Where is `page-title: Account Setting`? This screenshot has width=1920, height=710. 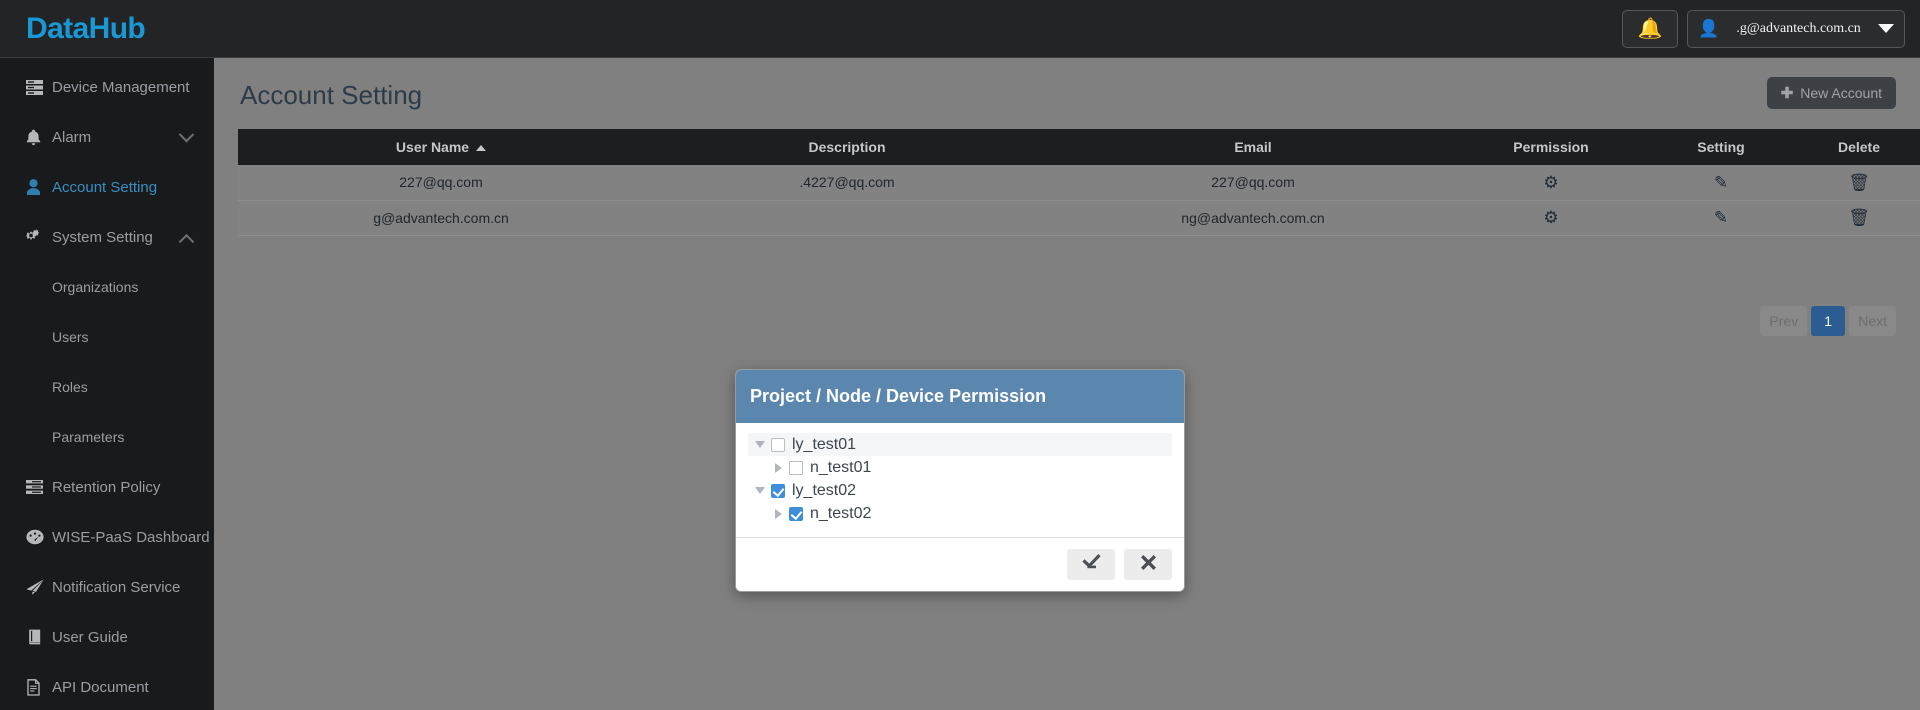 page-title: Account Setting is located at coordinates (331, 95).